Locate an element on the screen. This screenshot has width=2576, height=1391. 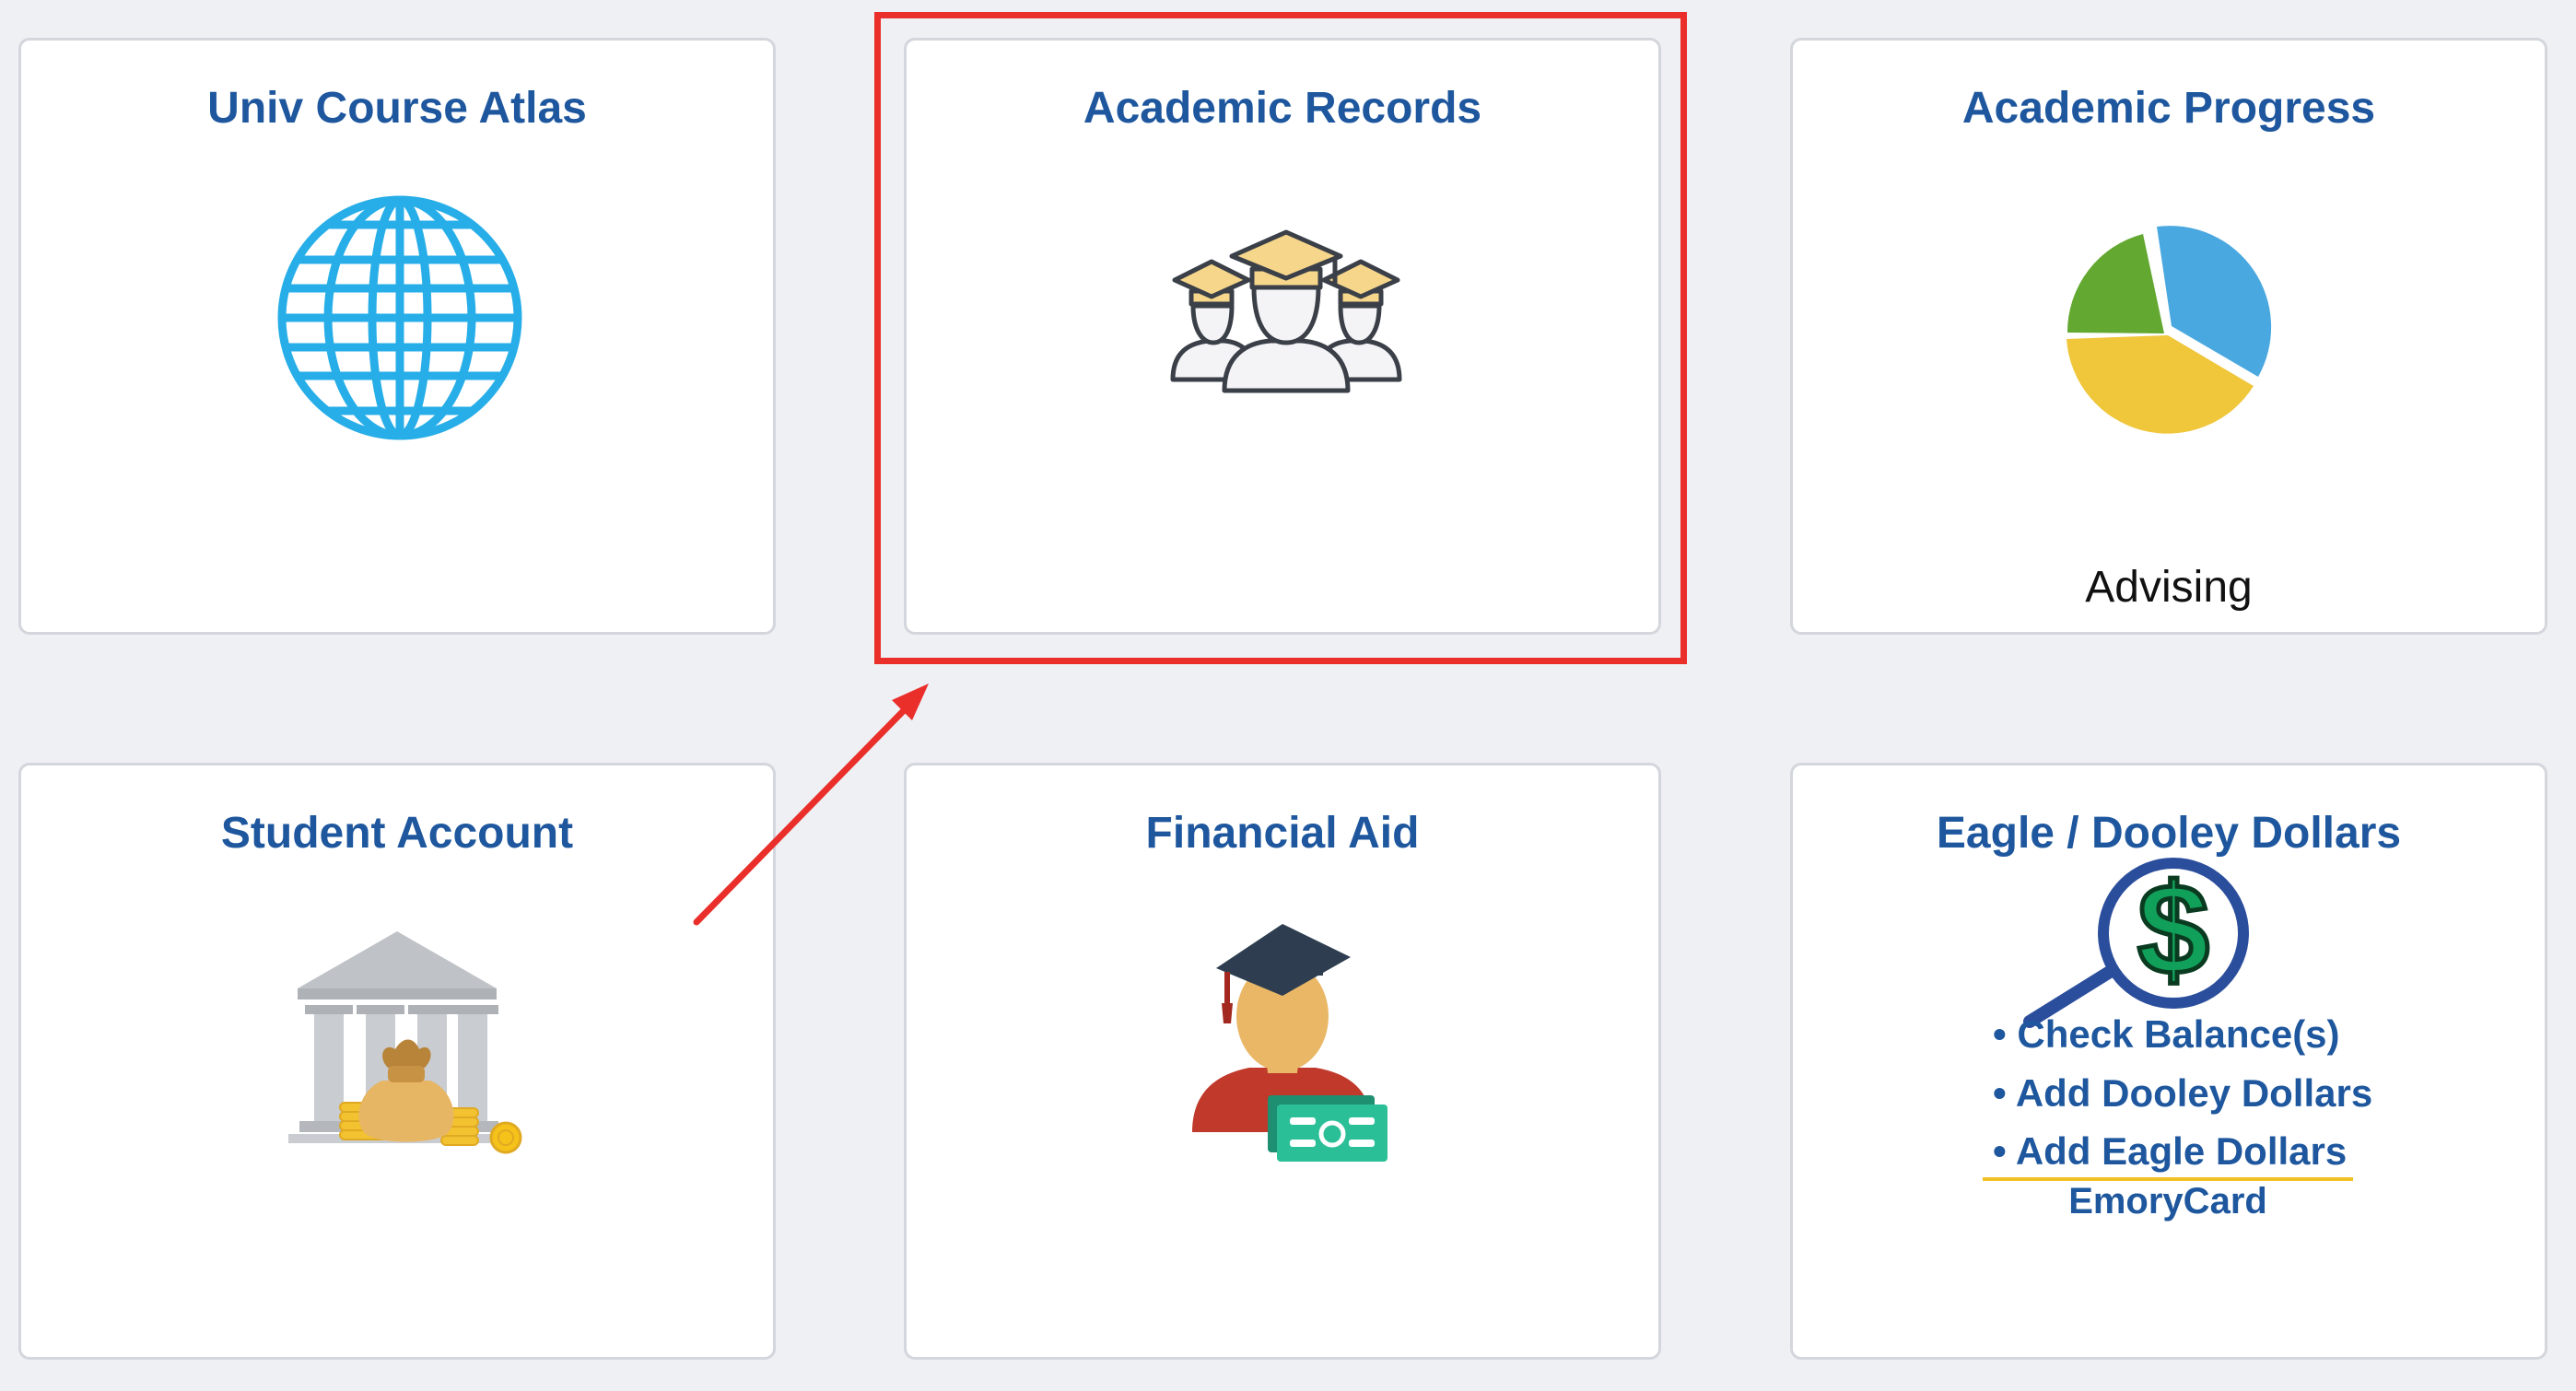
graduate-money-icon is located at coordinates (1290, 1043).